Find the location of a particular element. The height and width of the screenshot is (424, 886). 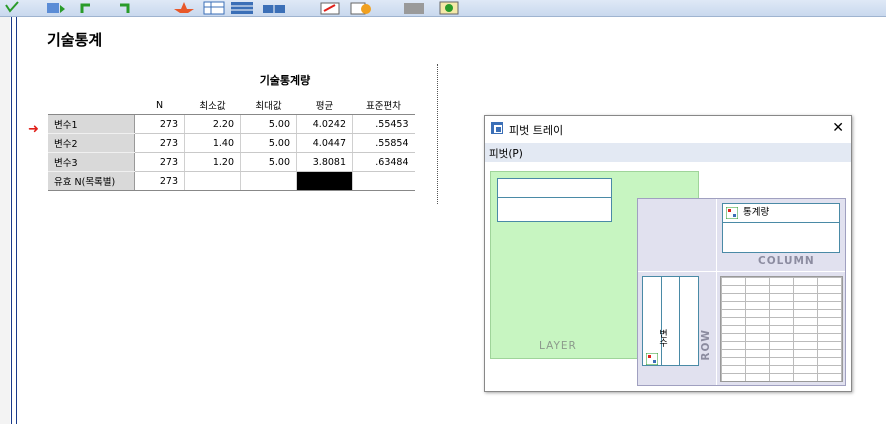

row-label: ROW is located at coordinates (706, 345).